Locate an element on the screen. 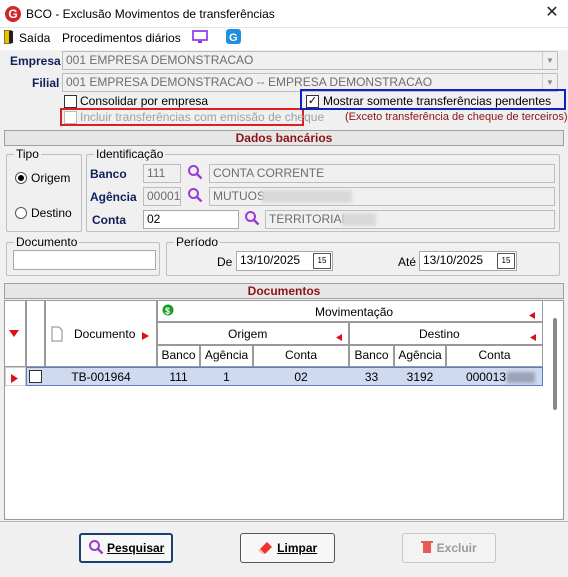  money-icon: $ is located at coordinates (168, 310).